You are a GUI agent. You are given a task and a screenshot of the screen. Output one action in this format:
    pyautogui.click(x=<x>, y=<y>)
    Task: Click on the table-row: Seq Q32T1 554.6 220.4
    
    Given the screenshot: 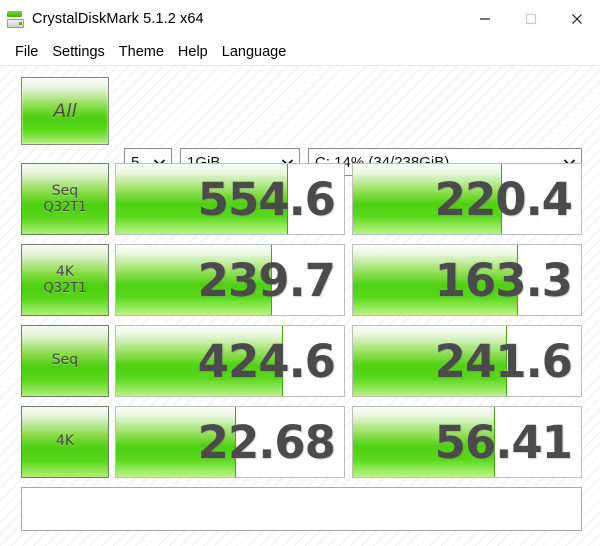 What is the action you would take?
    pyautogui.click(x=300, y=200)
    